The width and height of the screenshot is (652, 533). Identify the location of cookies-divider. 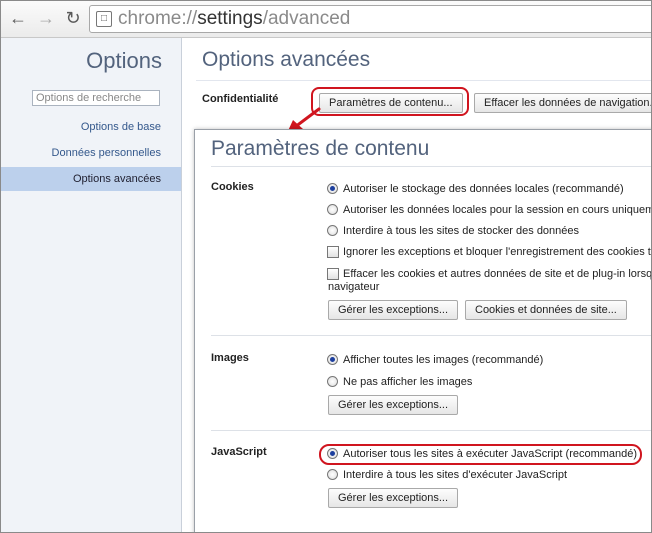
(431, 335).